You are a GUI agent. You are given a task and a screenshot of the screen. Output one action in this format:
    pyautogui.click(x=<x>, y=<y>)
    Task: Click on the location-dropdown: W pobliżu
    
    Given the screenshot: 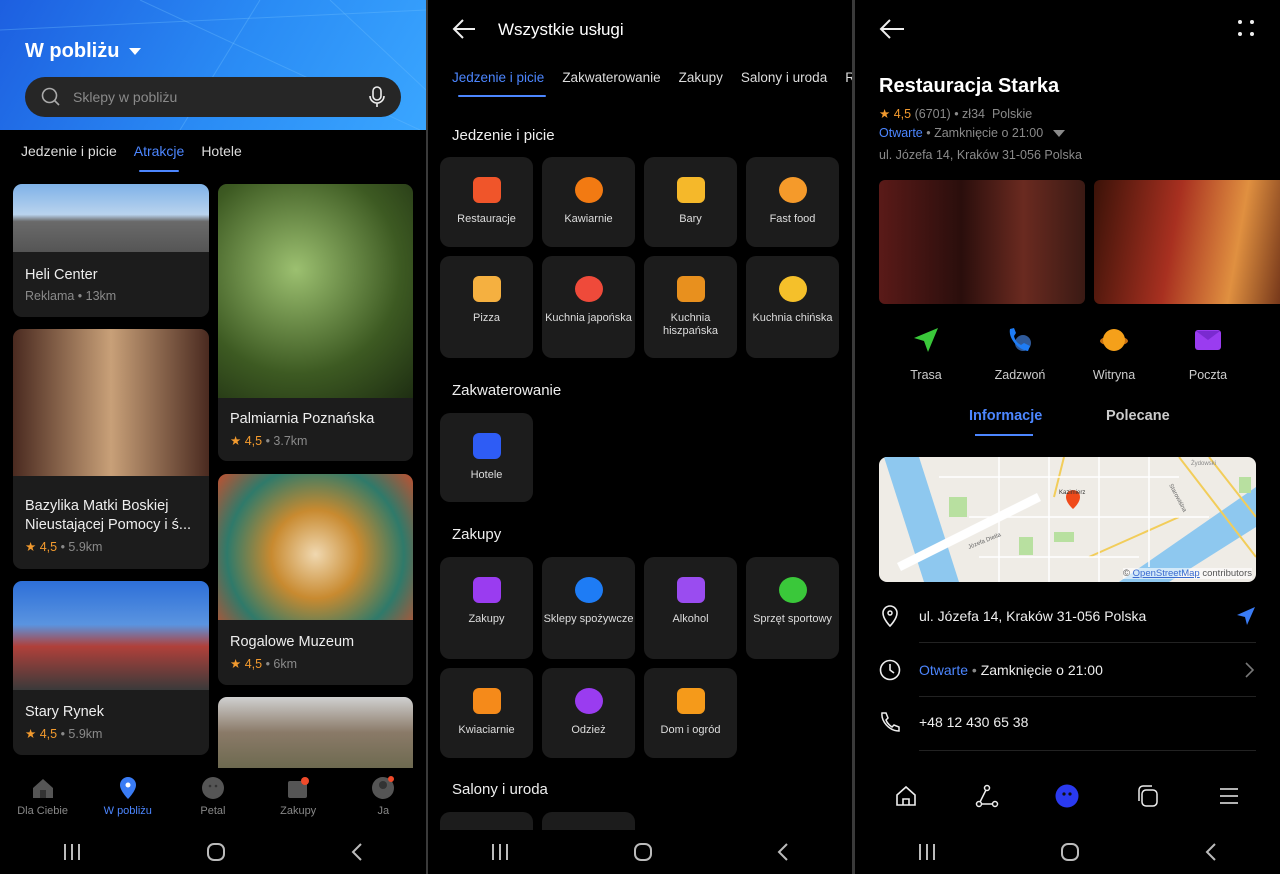 What is the action you would take?
    pyautogui.click(x=83, y=51)
    